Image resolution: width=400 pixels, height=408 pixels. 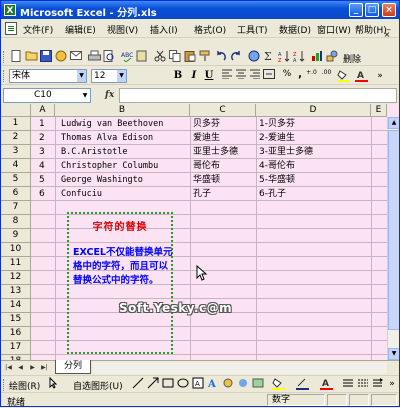 What do you see at coordinates (254, 57) in the screenshot?
I see `hyperlink-icon` at bounding box center [254, 57].